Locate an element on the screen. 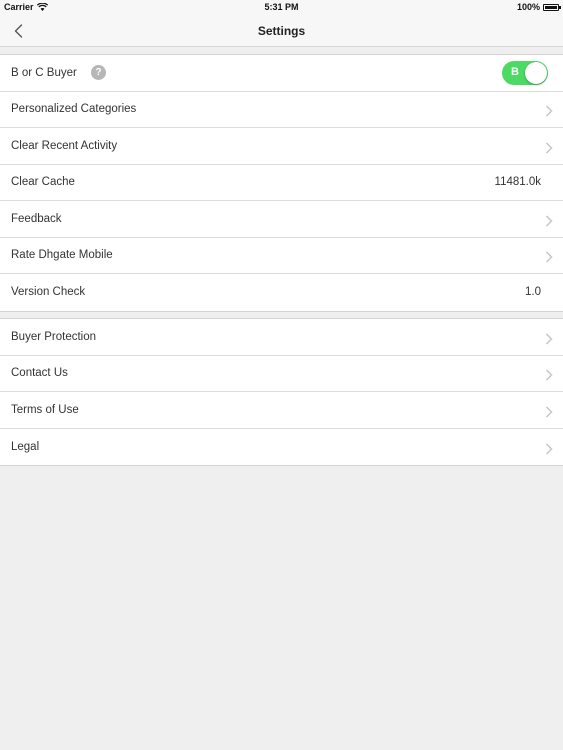 This screenshot has height=750, width=563. navigation-bar: Settings is located at coordinates (281, 31).